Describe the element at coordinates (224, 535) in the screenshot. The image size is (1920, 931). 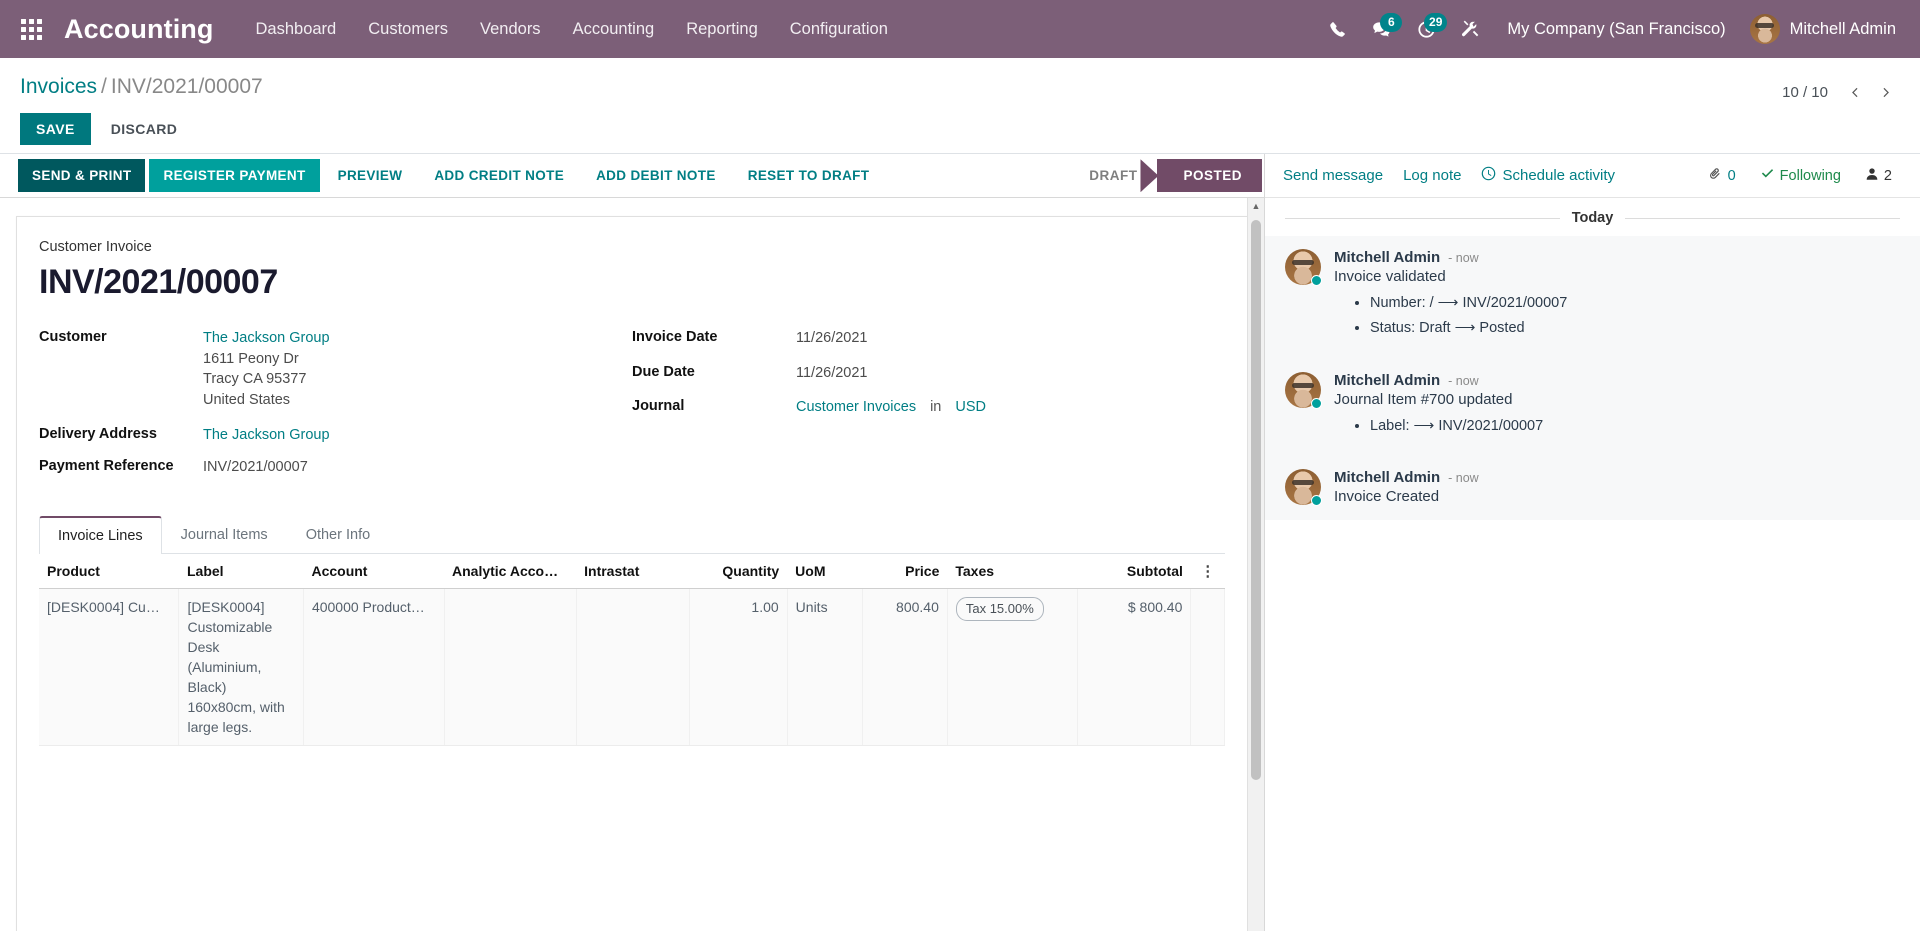
I see `tab-journal-items: Journal Items` at that location.